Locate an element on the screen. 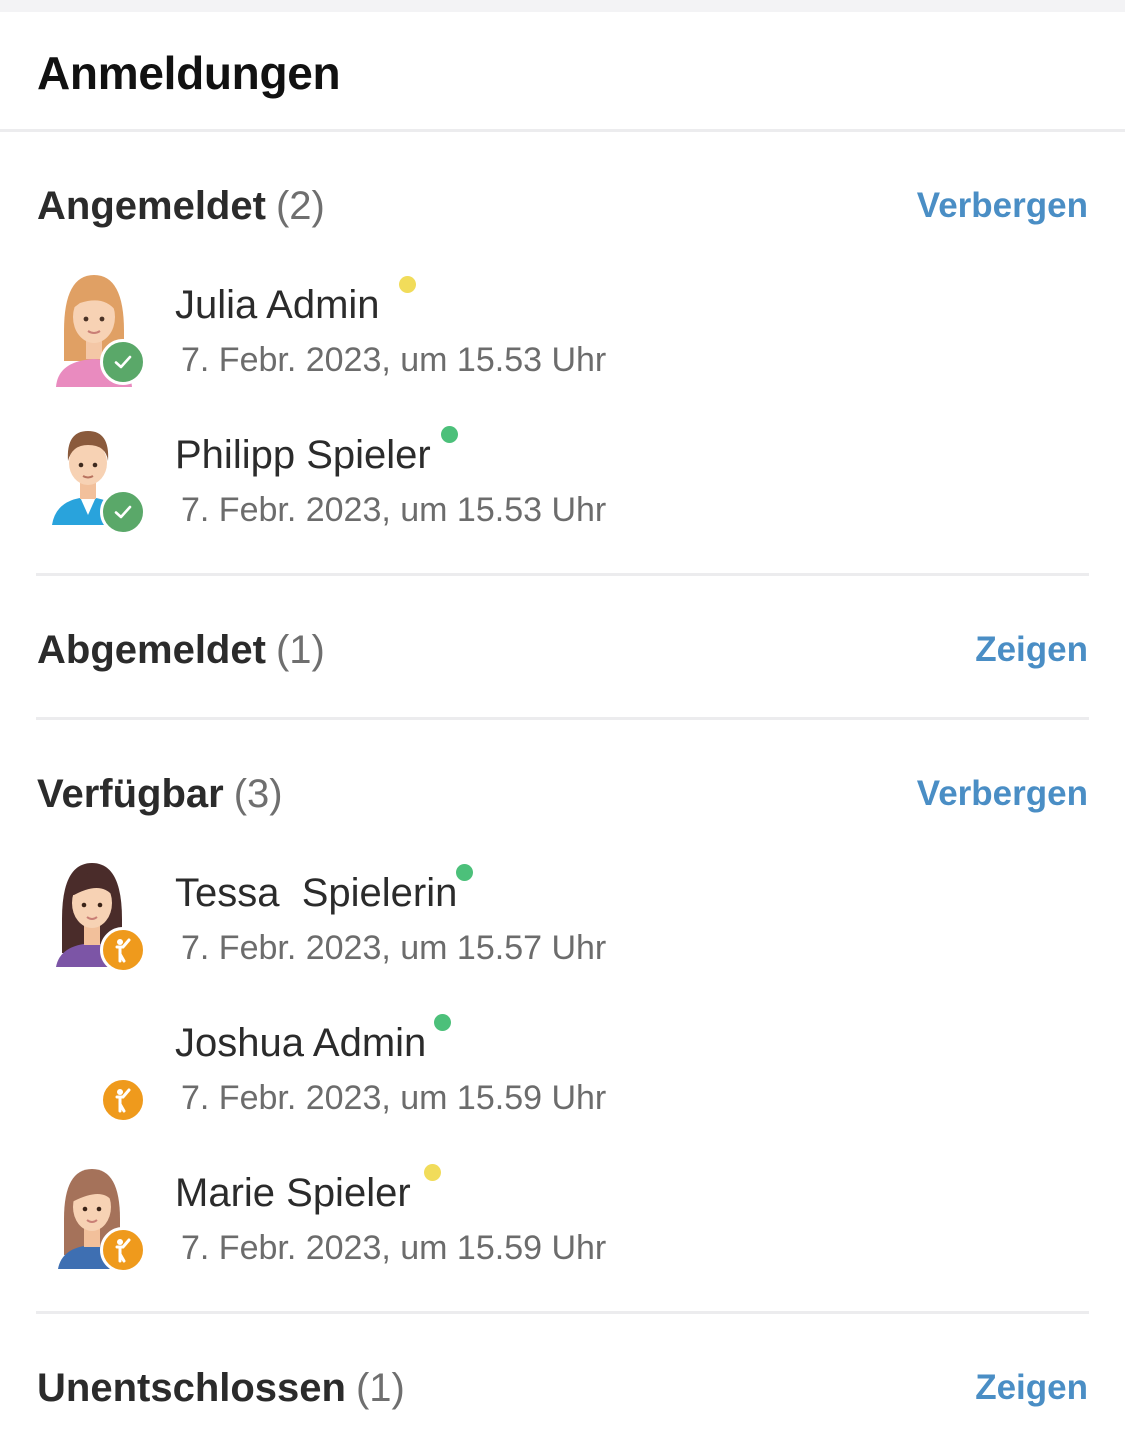 This screenshot has width=1125, height=1455. section-title: Verfügbar (3) is located at coordinates (160, 794).